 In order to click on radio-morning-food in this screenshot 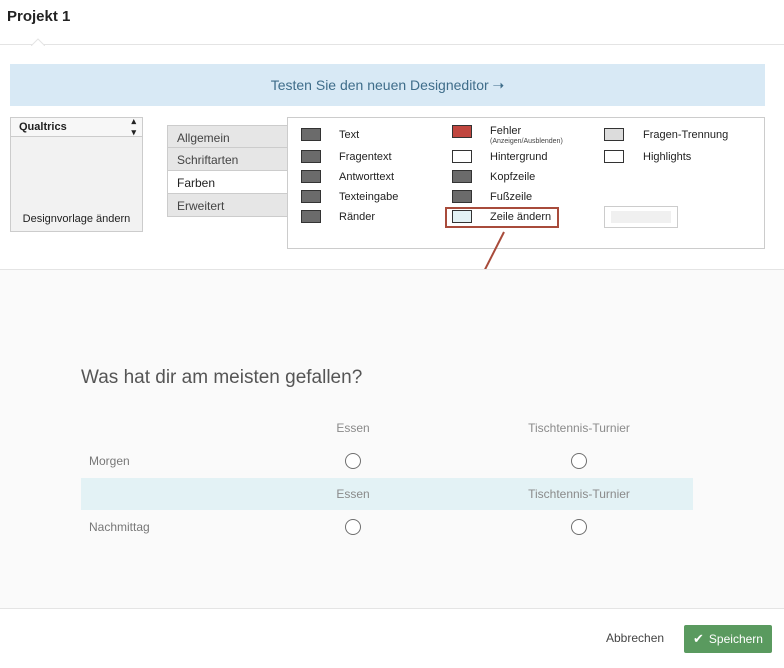, I will do `click(353, 461)`.